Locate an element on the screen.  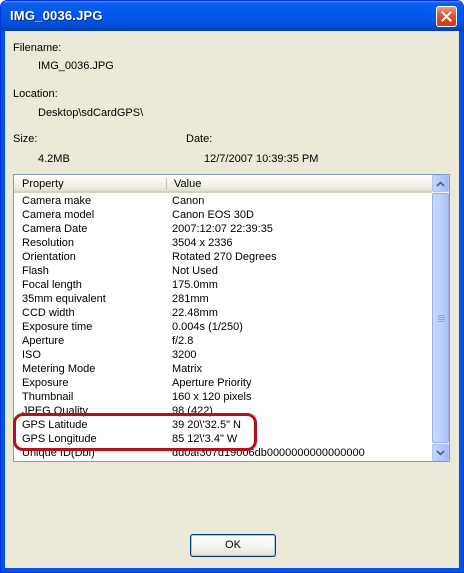
property-cell: Exposure is located at coordinates (45, 383).